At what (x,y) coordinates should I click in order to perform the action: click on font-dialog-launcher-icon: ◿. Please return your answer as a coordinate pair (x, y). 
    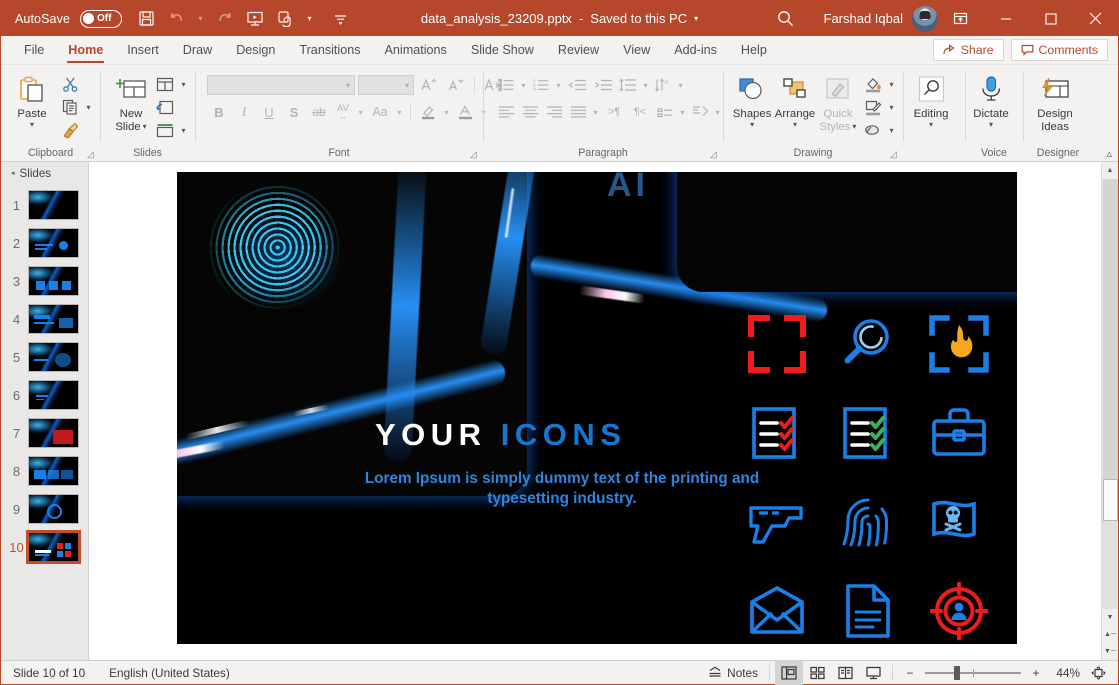
    Looking at the image, I should click on (473, 154).